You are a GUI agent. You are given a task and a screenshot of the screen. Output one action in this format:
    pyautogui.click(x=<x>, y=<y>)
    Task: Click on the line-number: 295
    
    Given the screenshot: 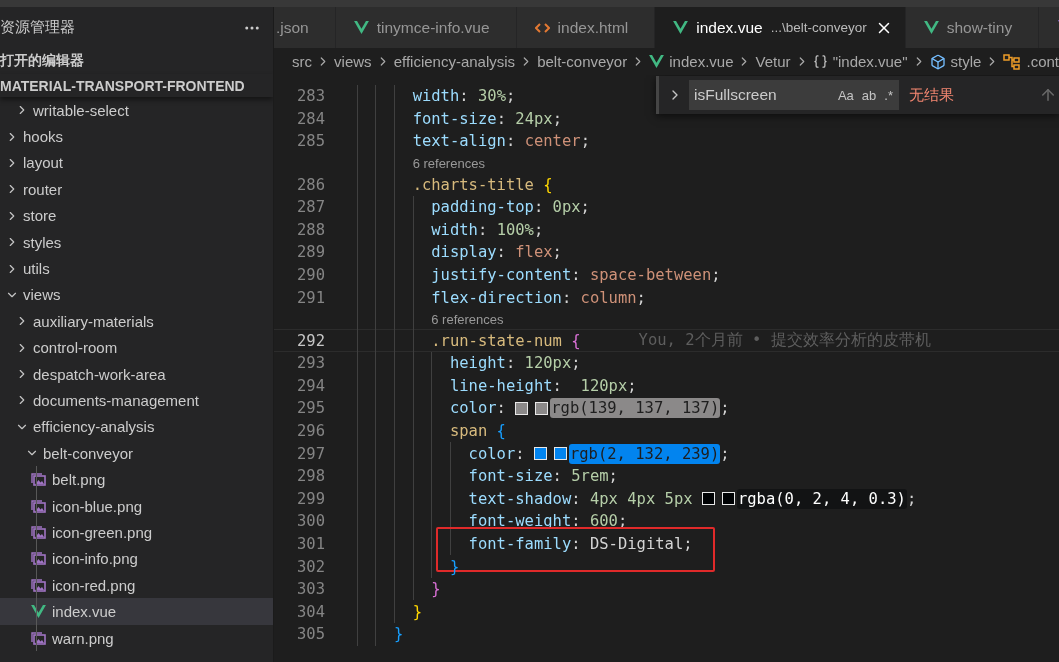 What is the action you would take?
    pyautogui.click(x=310, y=408)
    